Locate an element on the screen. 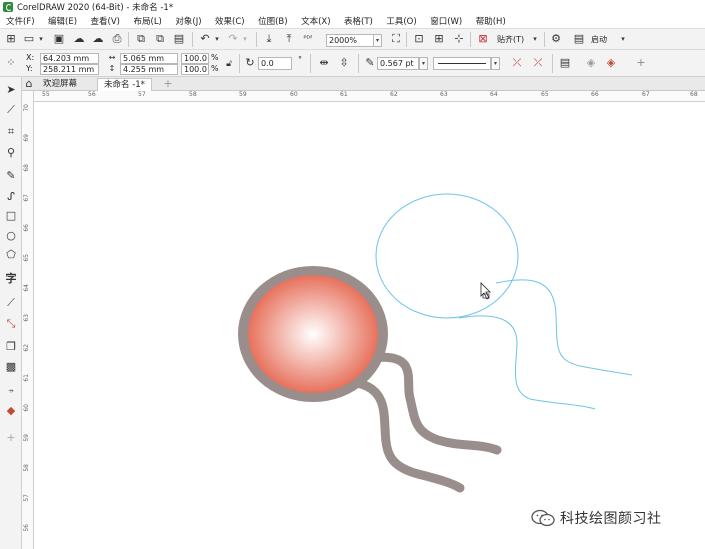 This screenshot has width=705, height=549. start-arrowhead-icon: ⤫ is located at coordinates (517, 63).